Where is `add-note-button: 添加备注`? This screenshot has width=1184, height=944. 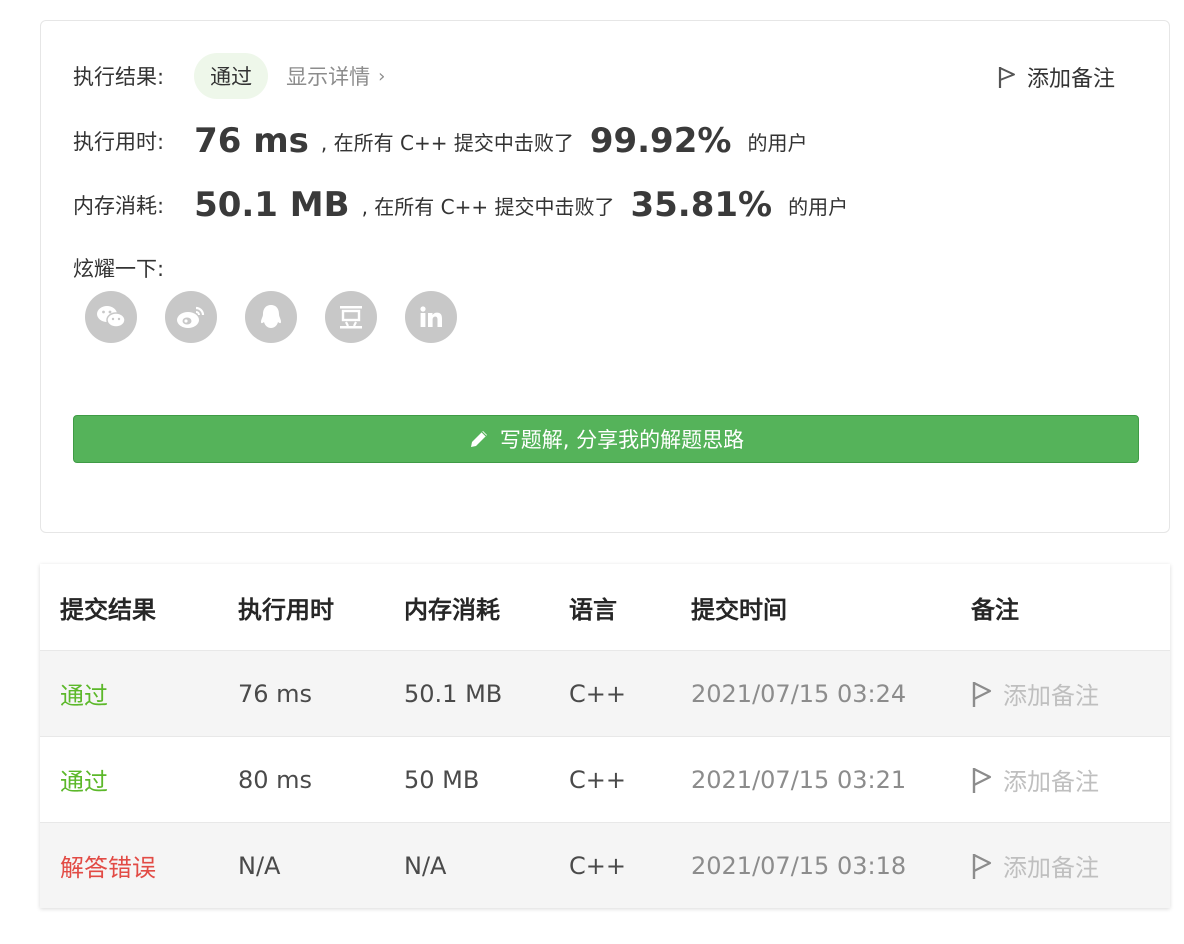
add-note-button: 添加备注 is located at coordinates (1056, 77).